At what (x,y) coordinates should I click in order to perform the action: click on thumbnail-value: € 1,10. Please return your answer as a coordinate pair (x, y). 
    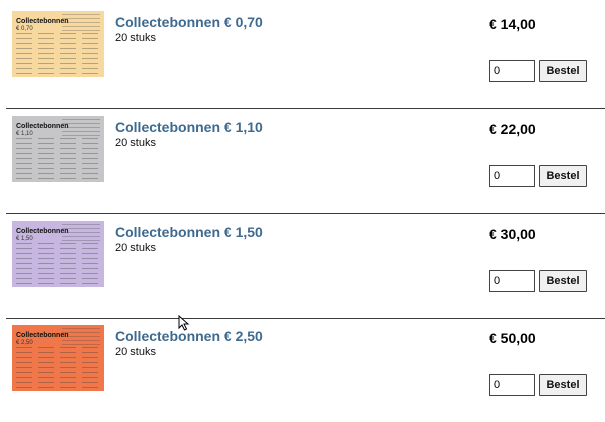
    Looking at the image, I should click on (24, 134).